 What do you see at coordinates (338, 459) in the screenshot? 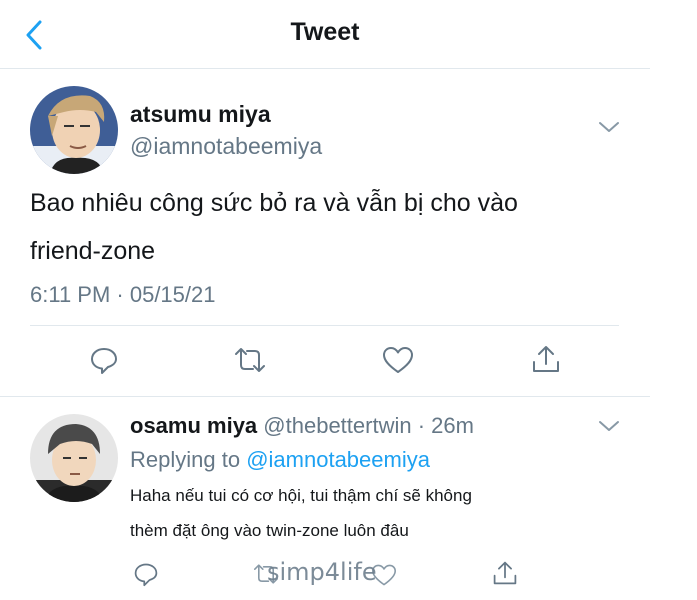
I see `replying-to-handle: @iamnotabeemiya` at bounding box center [338, 459].